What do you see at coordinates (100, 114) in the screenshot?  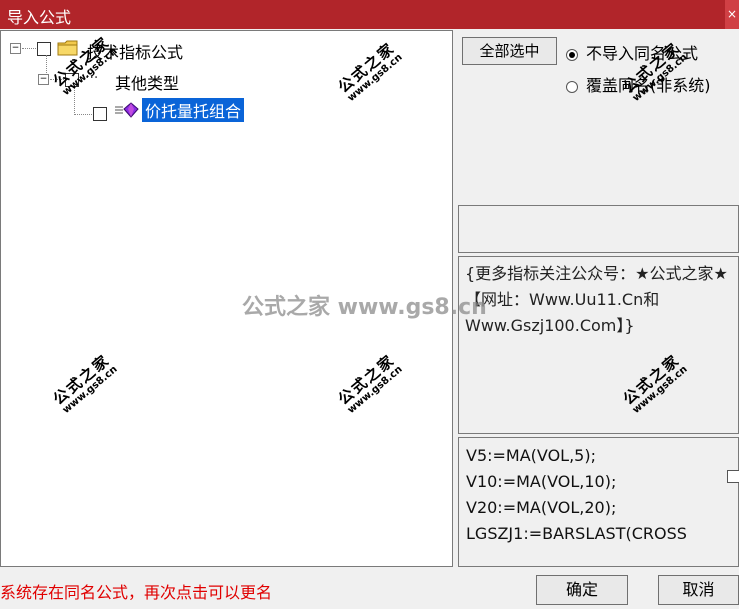 I see `item-checkbox` at bounding box center [100, 114].